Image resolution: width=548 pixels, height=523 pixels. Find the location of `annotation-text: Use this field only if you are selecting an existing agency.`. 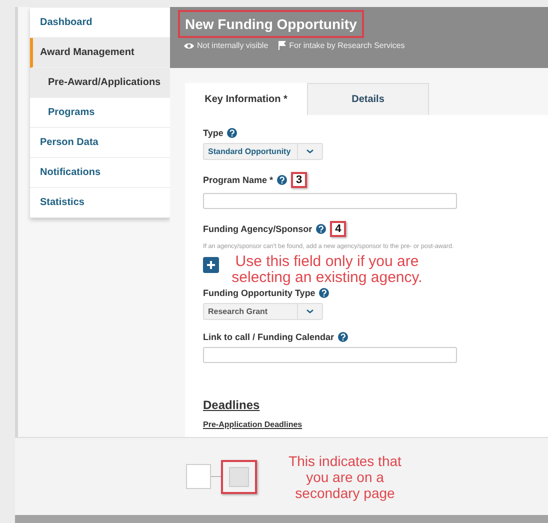

annotation-text: Use this field only if you are selecting an existing agency. is located at coordinates (327, 270).